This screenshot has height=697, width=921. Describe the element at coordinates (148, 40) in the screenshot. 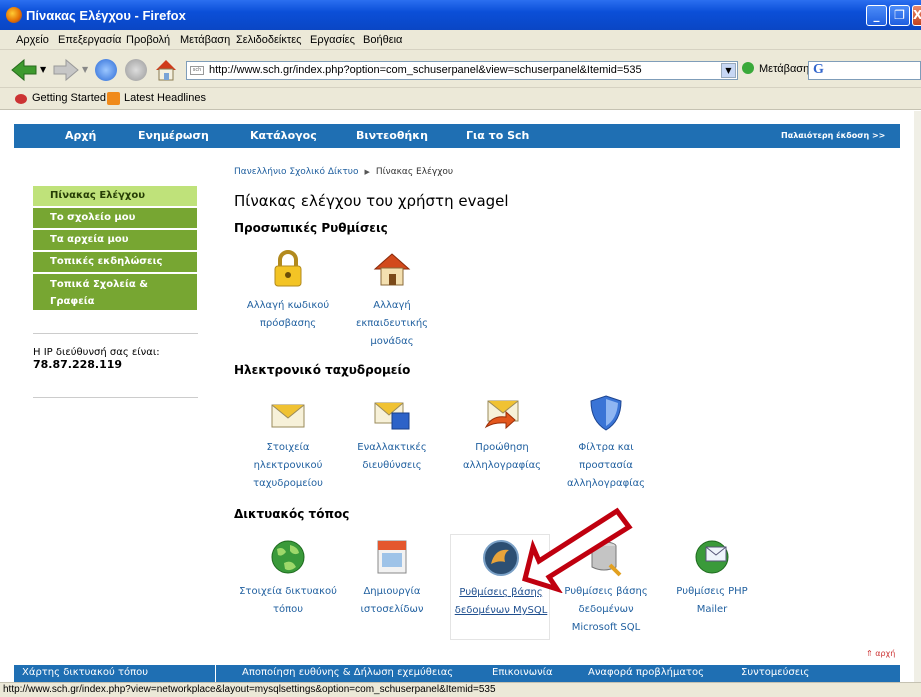

I see `menu-view: Προβολή` at that location.